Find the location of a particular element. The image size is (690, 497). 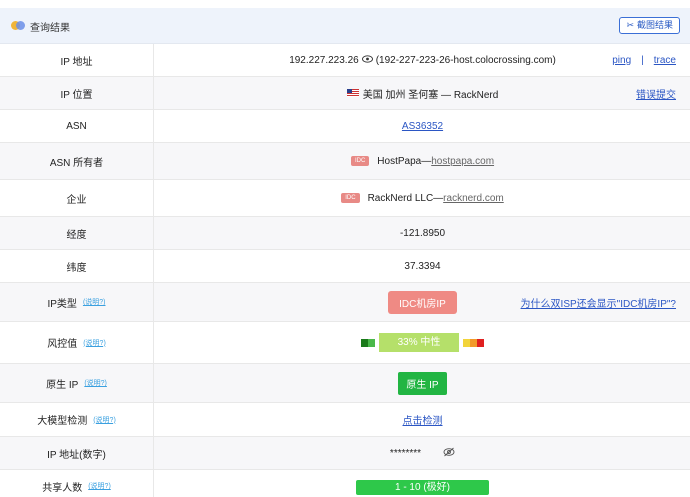

native-ip-badge: 原生 IP is located at coordinates (422, 383).